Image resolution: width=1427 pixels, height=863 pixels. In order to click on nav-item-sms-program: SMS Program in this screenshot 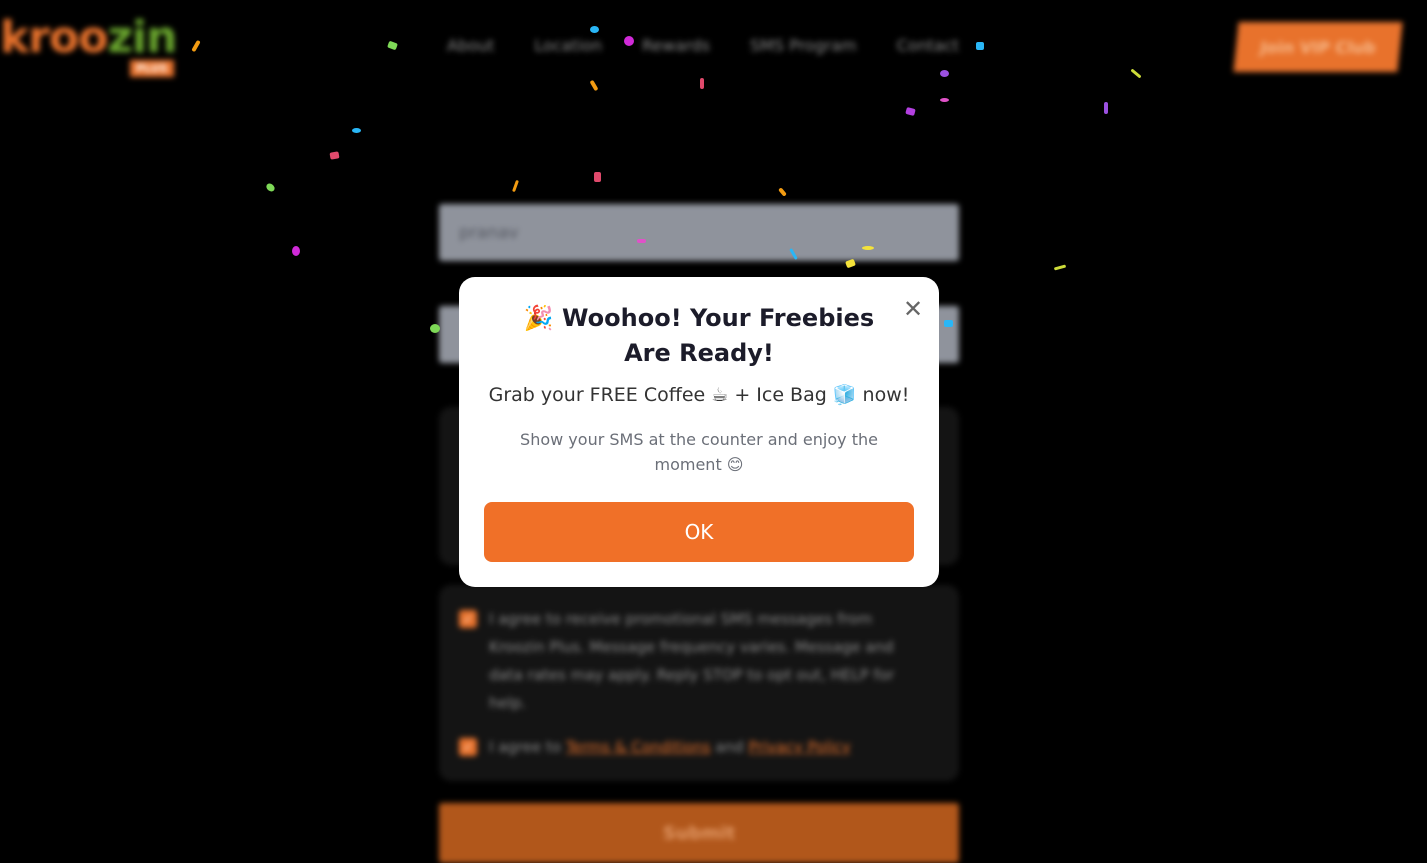, I will do `click(803, 45)`.